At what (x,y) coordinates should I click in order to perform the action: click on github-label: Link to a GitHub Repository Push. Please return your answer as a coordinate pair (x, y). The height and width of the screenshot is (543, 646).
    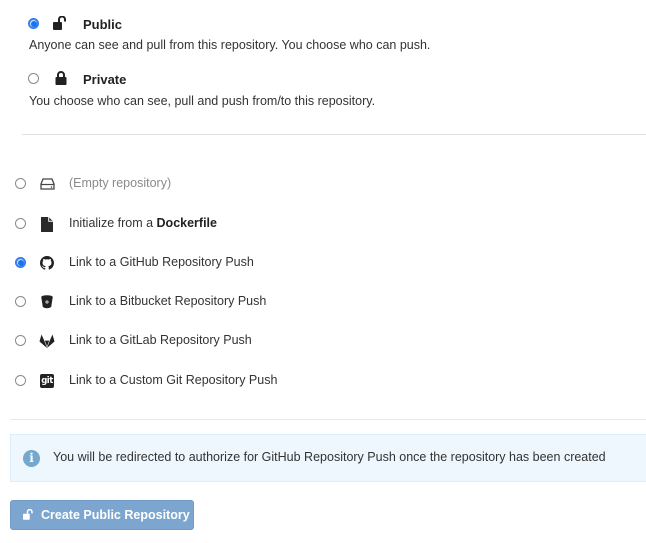
    Looking at the image, I should click on (161, 262).